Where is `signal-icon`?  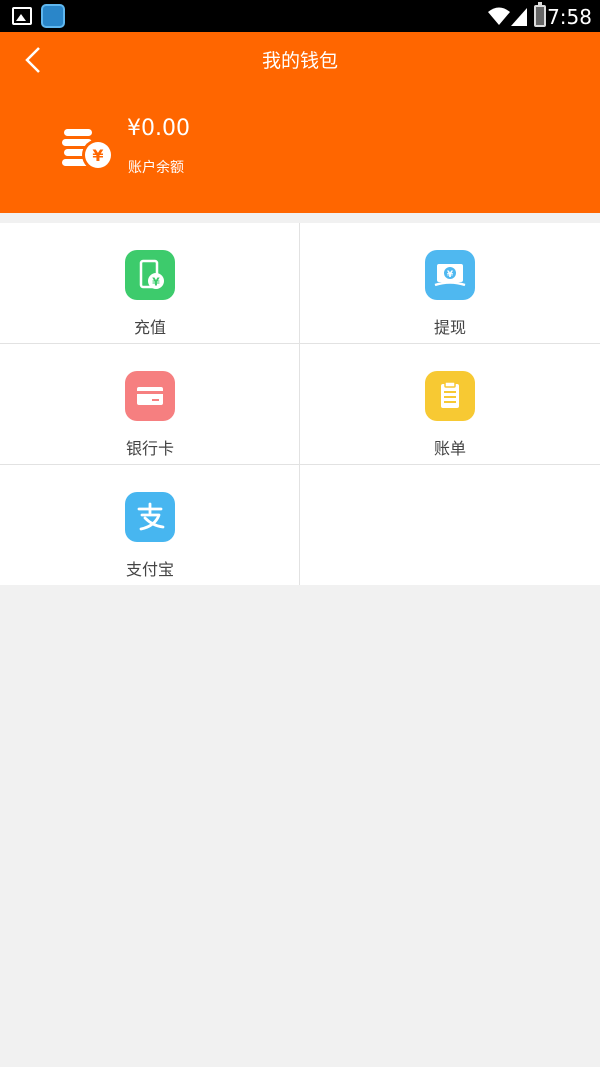
signal-icon is located at coordinates (519, 17).